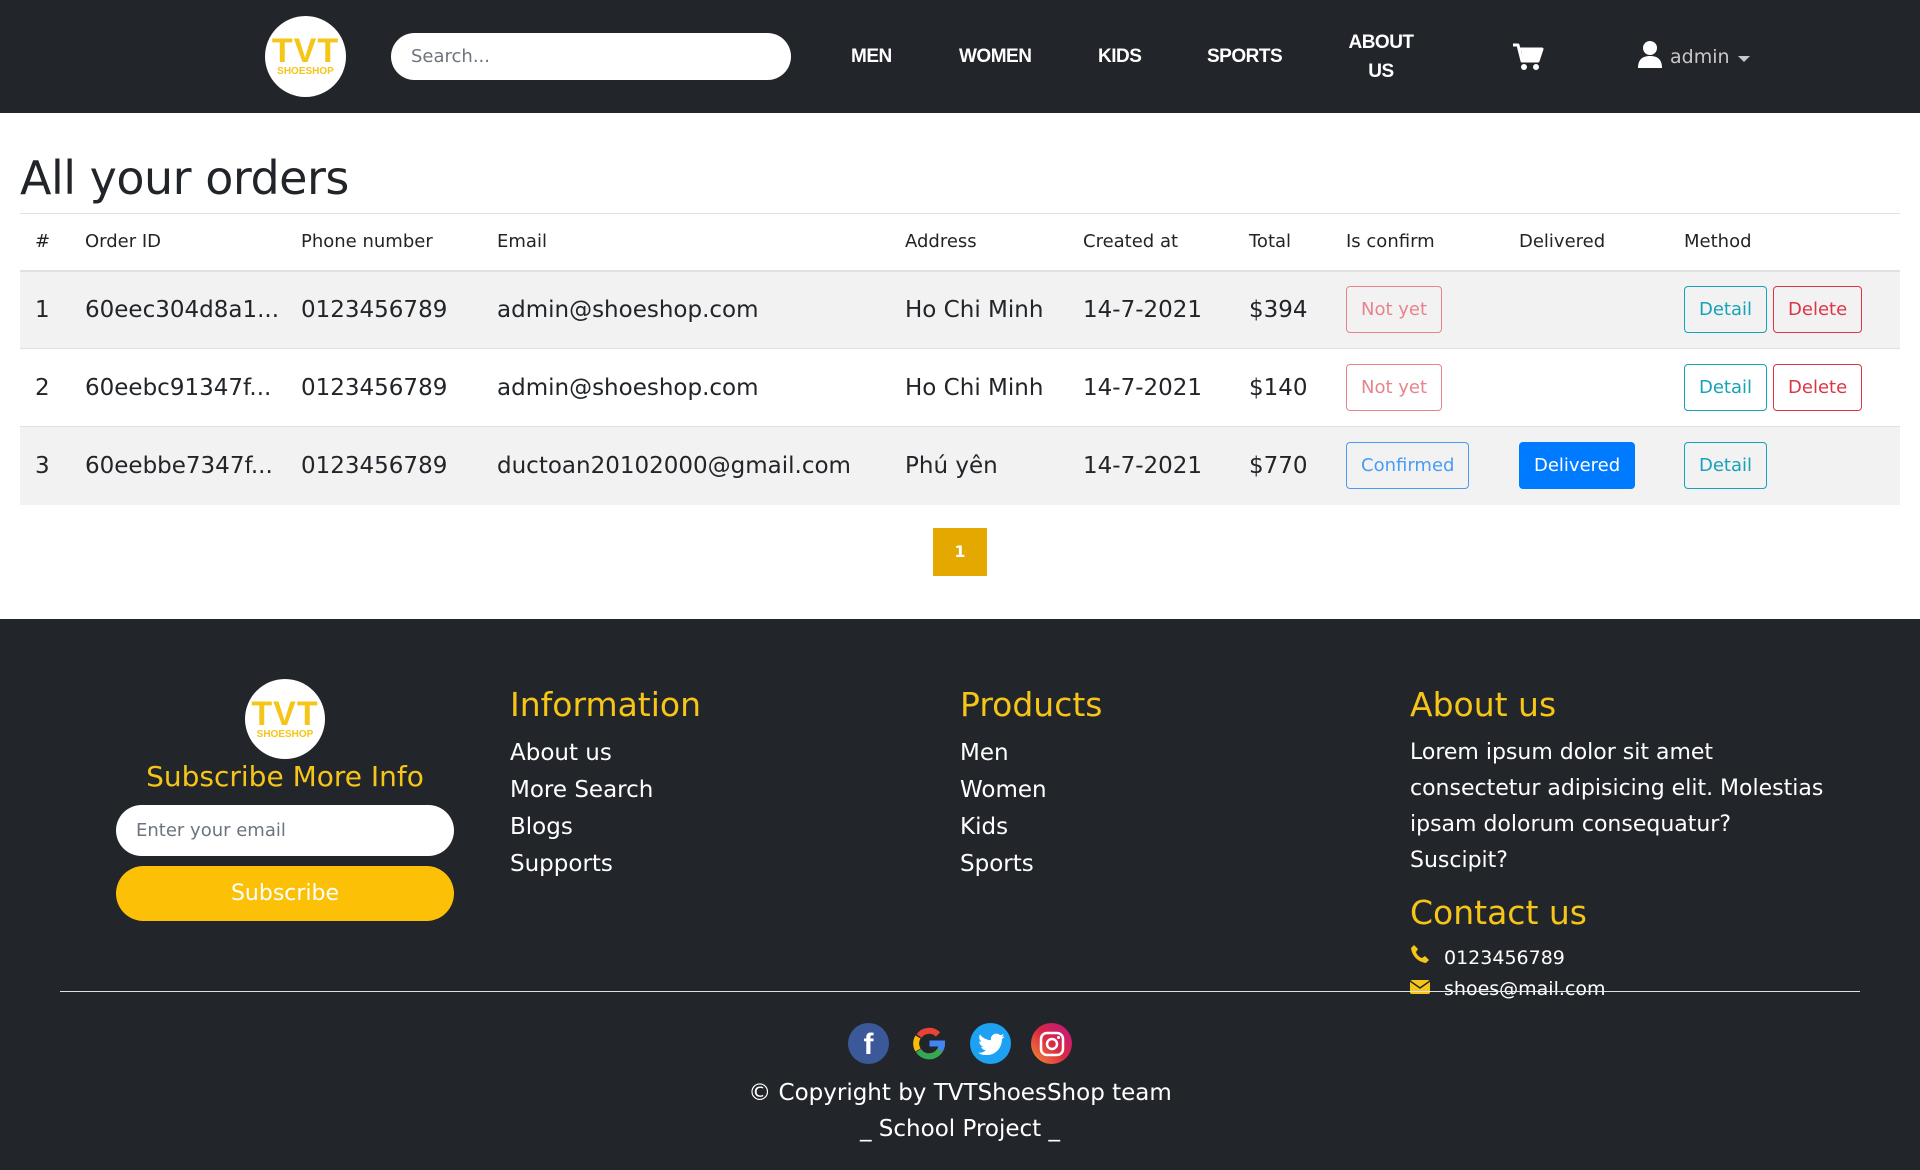  I want to click on cell-address: Phú yên, so click(994, 465).